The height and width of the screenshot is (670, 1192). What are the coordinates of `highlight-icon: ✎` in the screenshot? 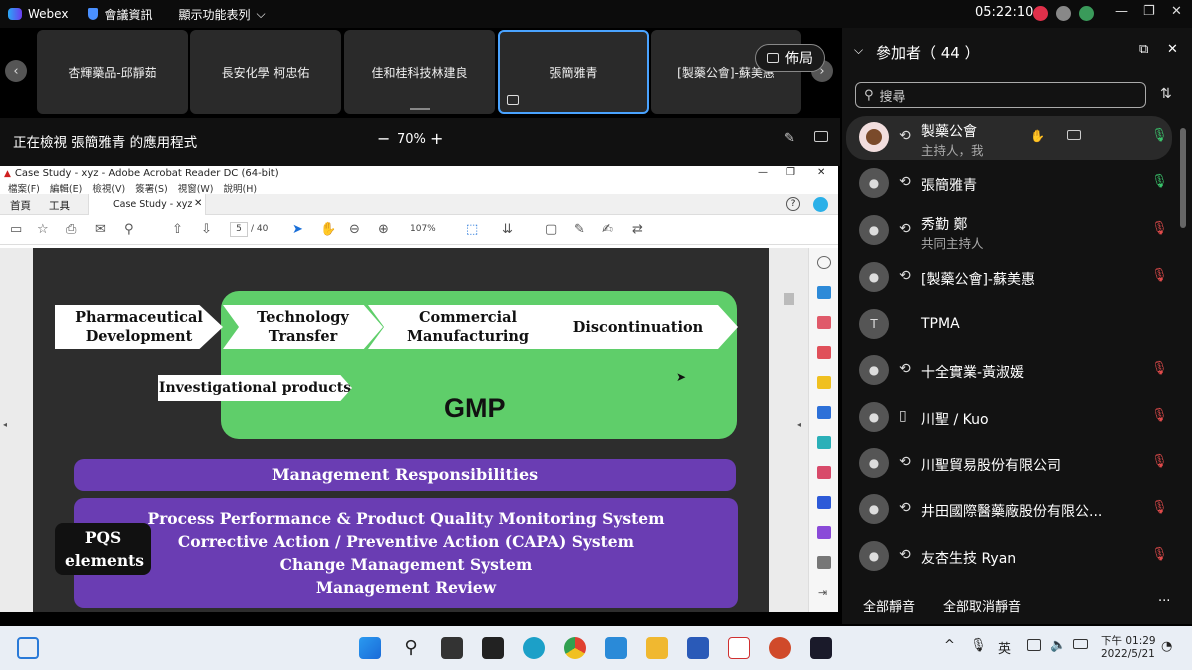 It's located at (579, 229).